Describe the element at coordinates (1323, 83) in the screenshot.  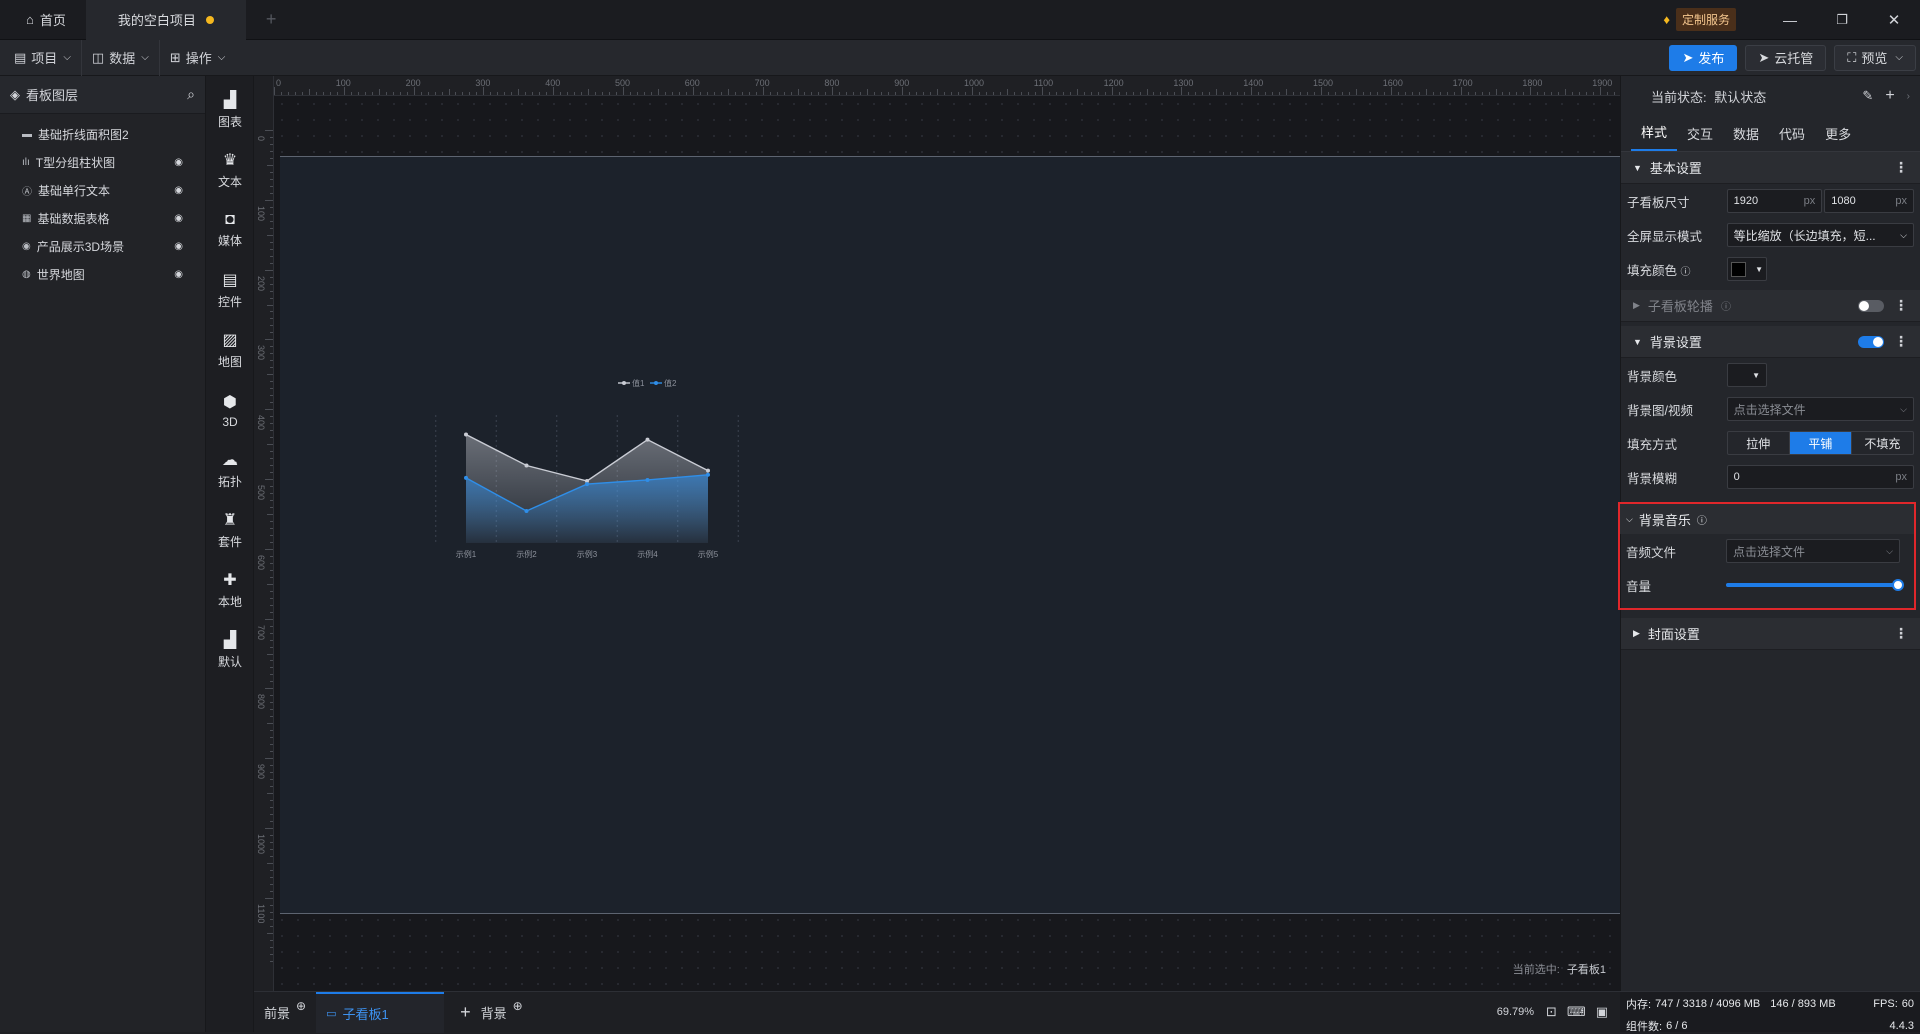
I see `ruler-tick-label: 1500` at that location.